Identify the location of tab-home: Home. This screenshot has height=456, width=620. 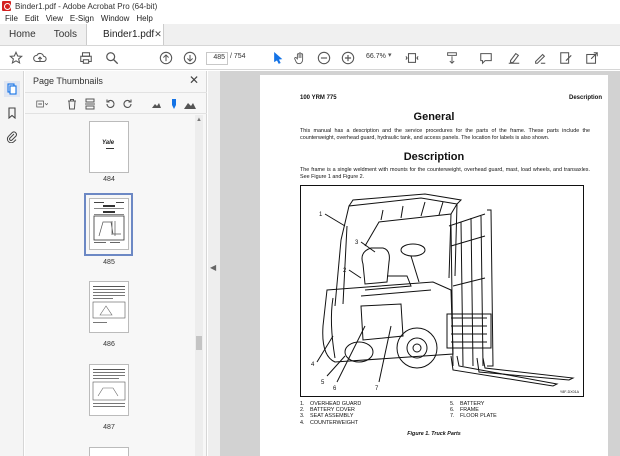
(22, 34).